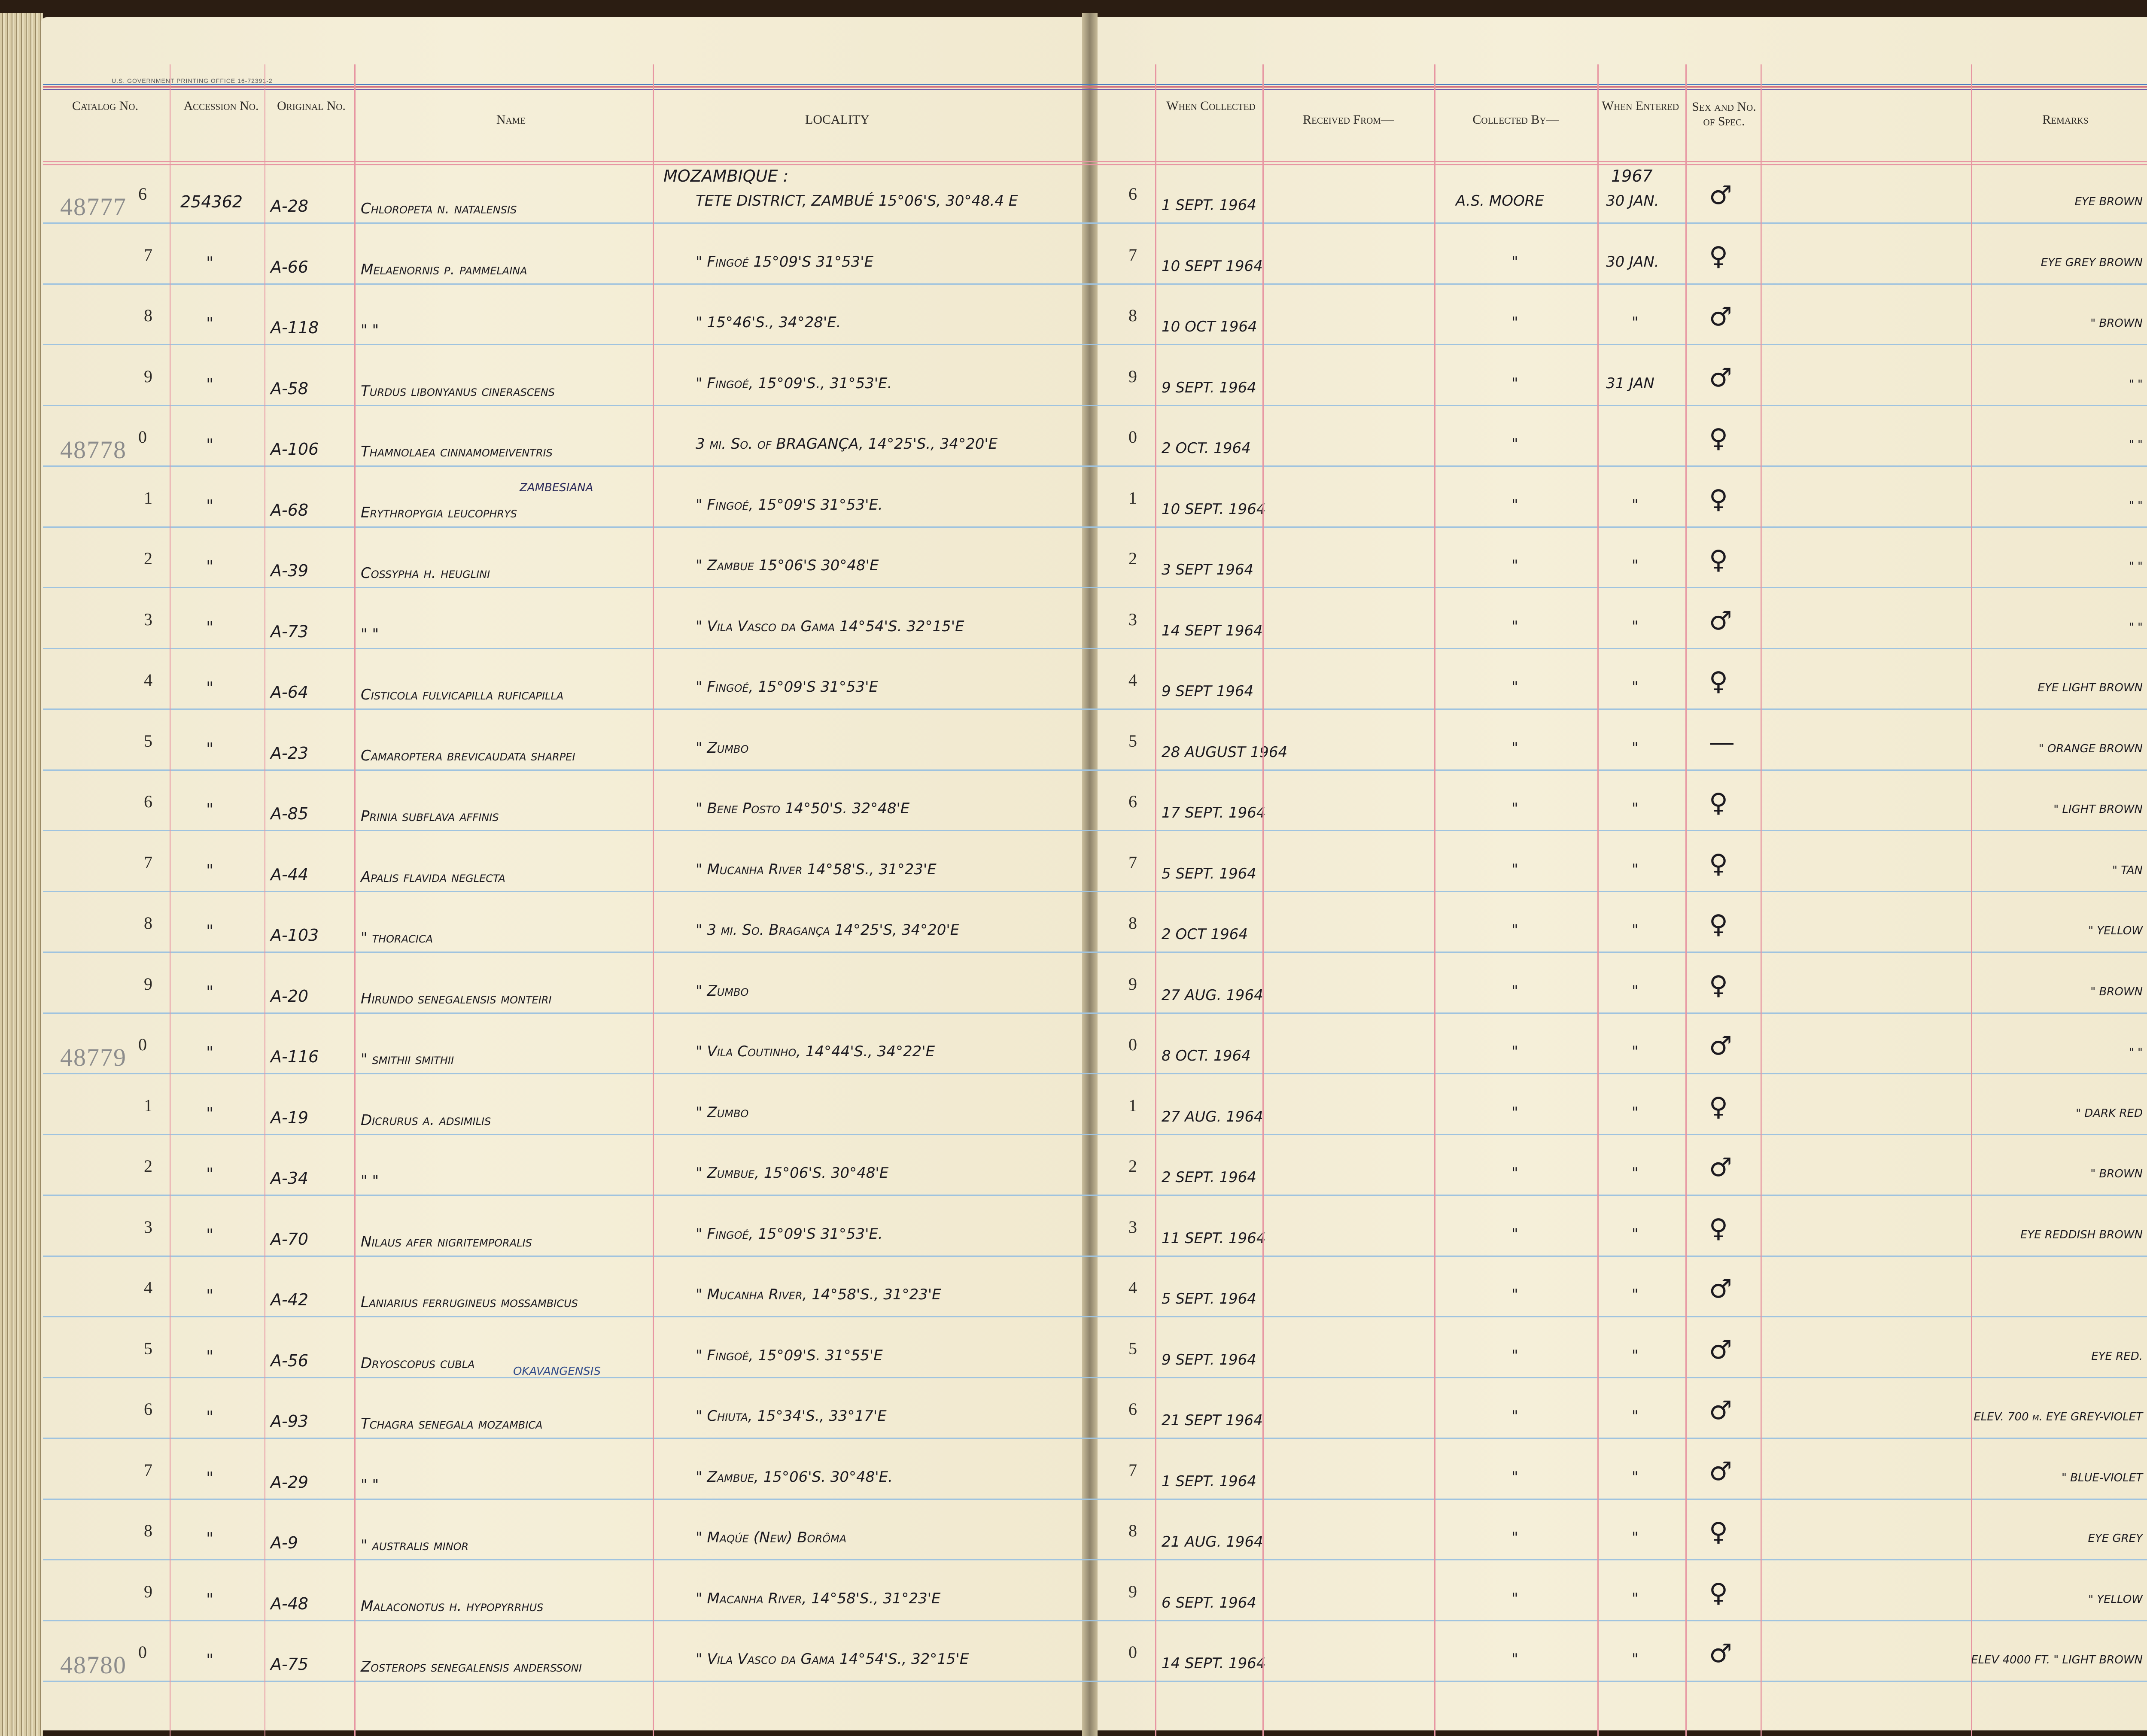  Describe the element at coordinates (290, 1117) in the screenshot. I see `original-no: A-19` at that location.